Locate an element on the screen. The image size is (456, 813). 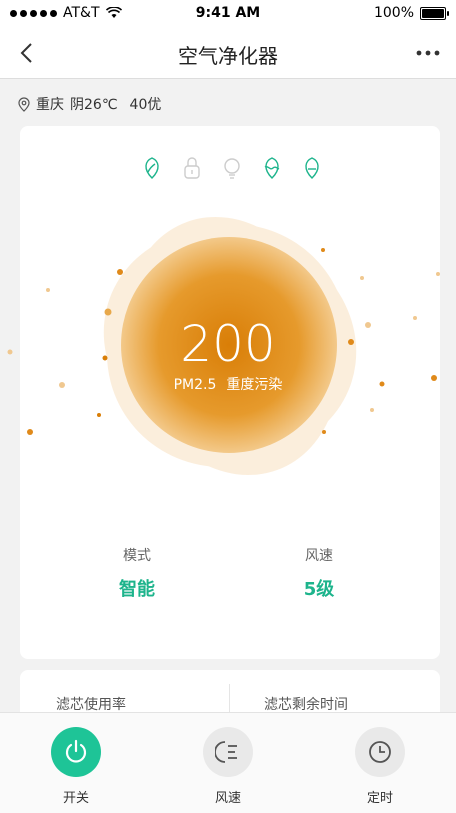
wave-leaf-icon is located at coordinates (272, 168).